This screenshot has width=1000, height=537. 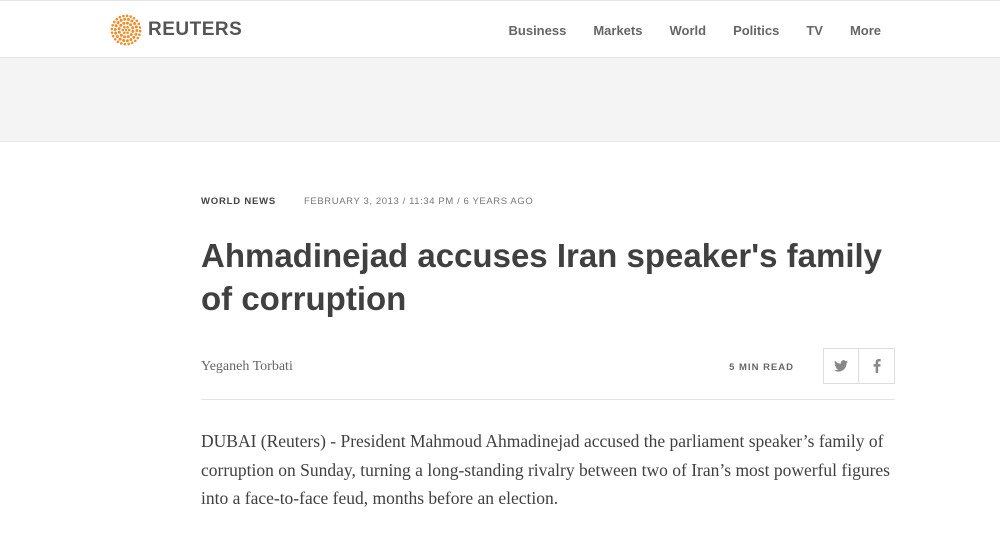 I want to click on reuters-logo: REUTERS, so click(x=176, y=30).